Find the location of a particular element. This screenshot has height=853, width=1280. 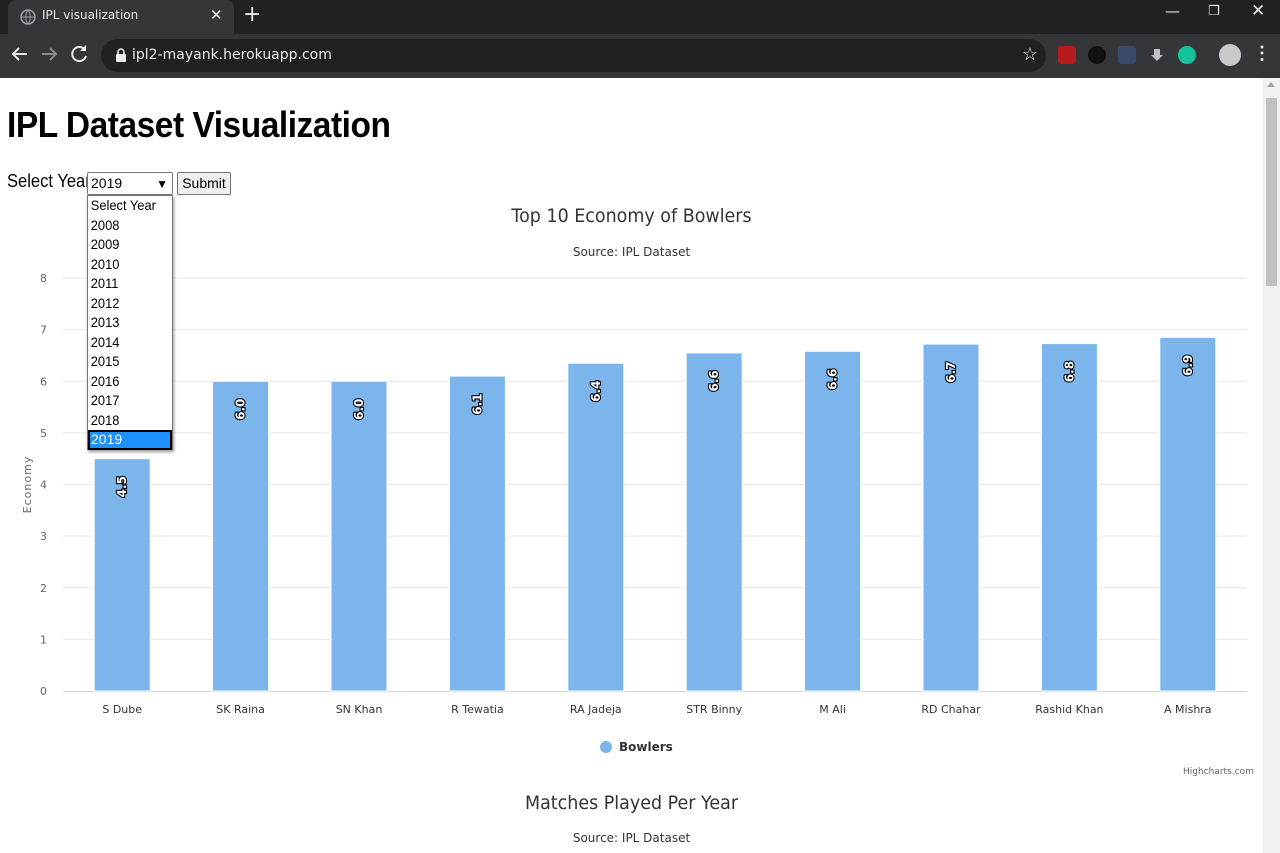

x-category-label: SK Raina is located at coordinates (240, 709).